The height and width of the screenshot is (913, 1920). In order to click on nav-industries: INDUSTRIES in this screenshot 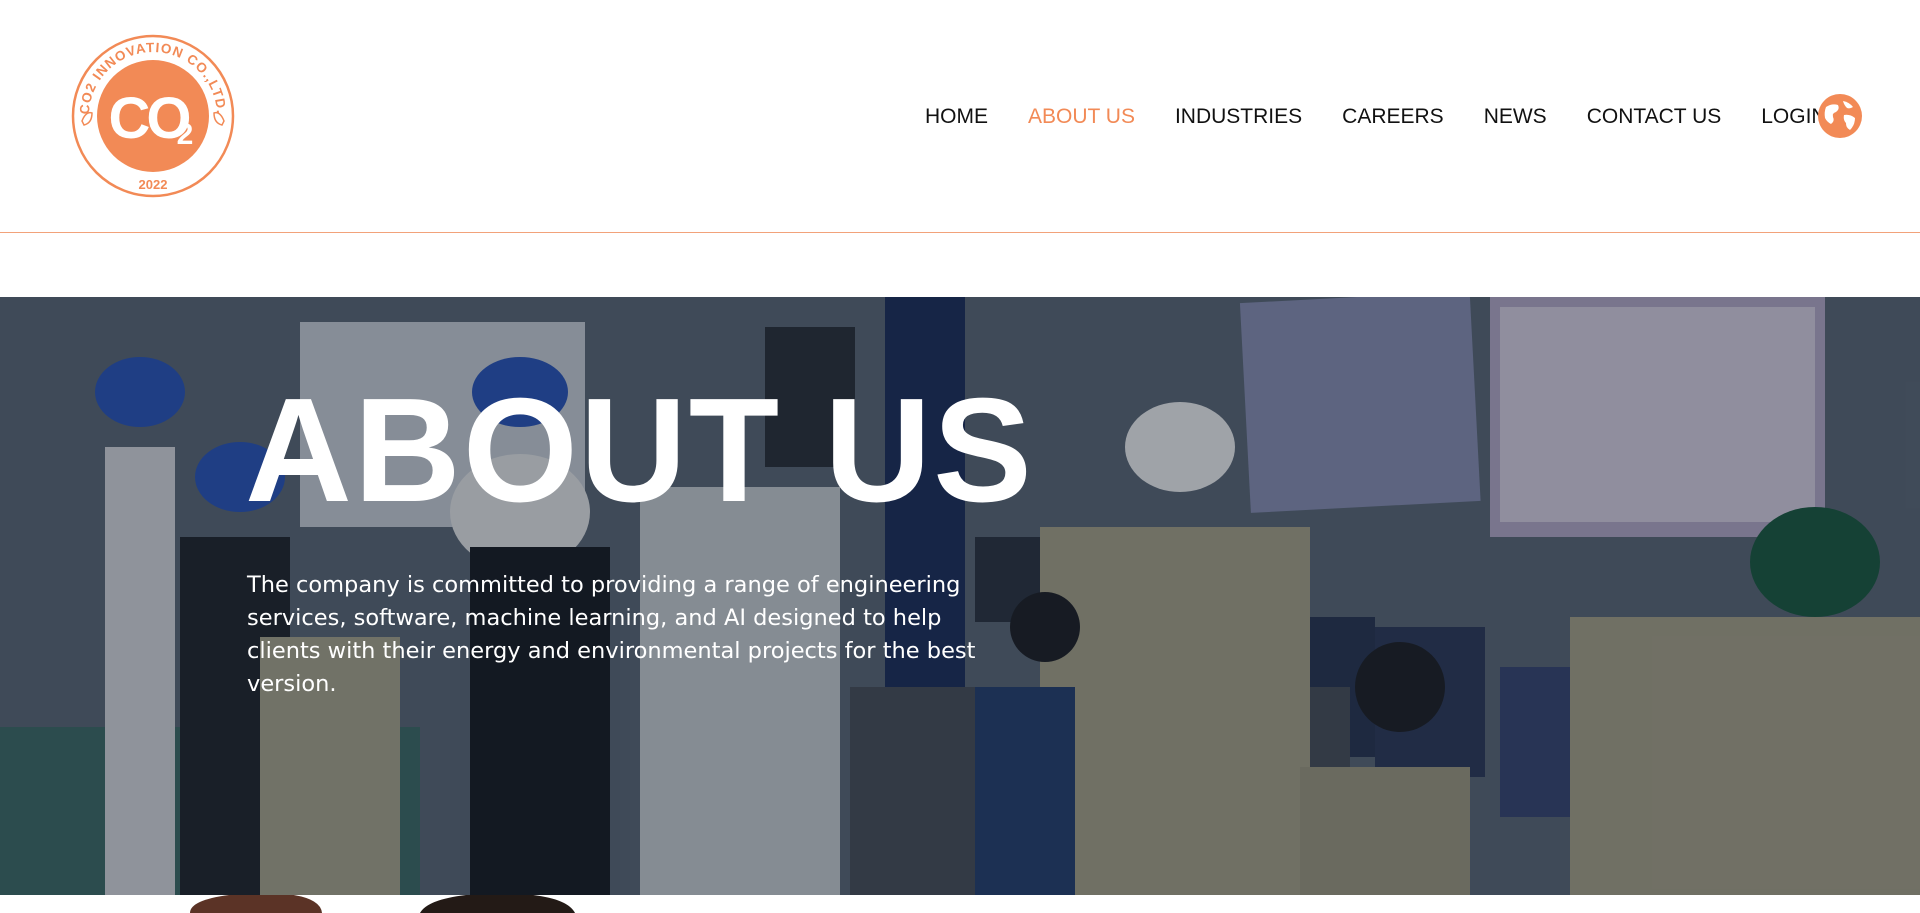, I will do `click(1238, 117)`.